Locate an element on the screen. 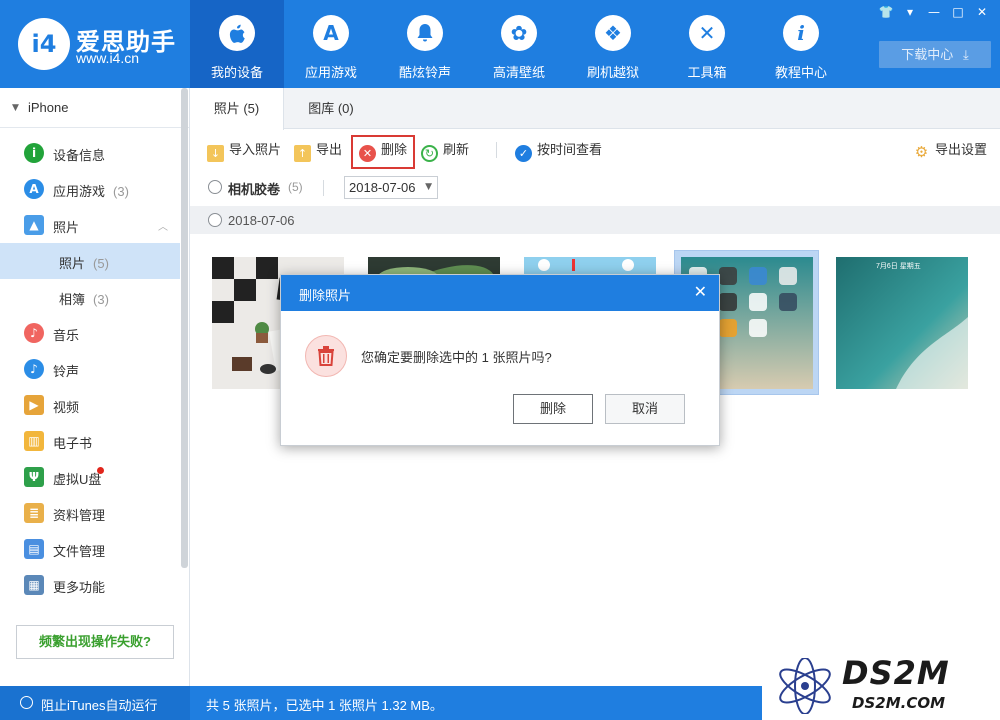 This screenshot has height=720, width=1000. nav-toolbox: ✕ 工具箱 is located at coordinates (707, 44).